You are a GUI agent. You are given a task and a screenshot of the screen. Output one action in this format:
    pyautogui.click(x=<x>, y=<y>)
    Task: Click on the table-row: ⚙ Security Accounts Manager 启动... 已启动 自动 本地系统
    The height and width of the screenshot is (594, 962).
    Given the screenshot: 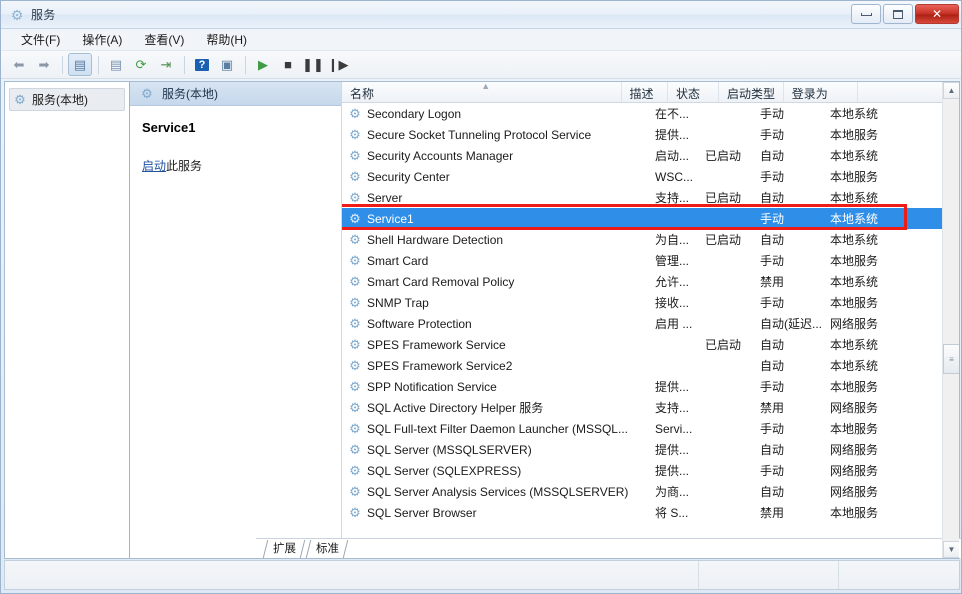 What is the action you would take?
    pyautogui.click(x=650, y=155)
    